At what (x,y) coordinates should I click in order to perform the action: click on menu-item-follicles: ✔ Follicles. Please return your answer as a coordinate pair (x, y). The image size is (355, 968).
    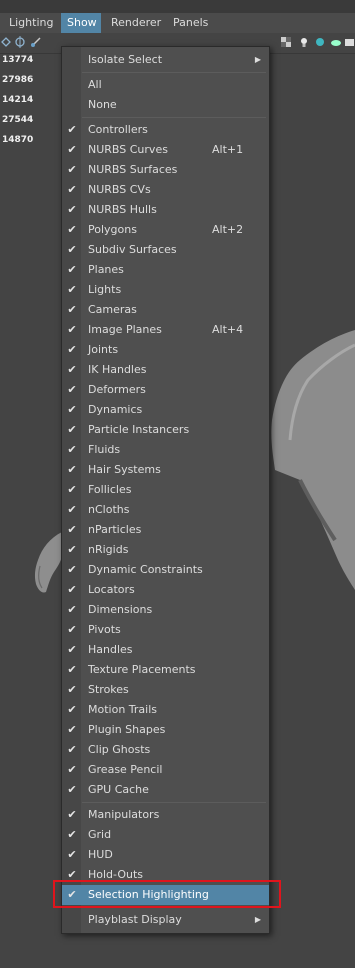
    Looking at the image, I should click on (165, 490).